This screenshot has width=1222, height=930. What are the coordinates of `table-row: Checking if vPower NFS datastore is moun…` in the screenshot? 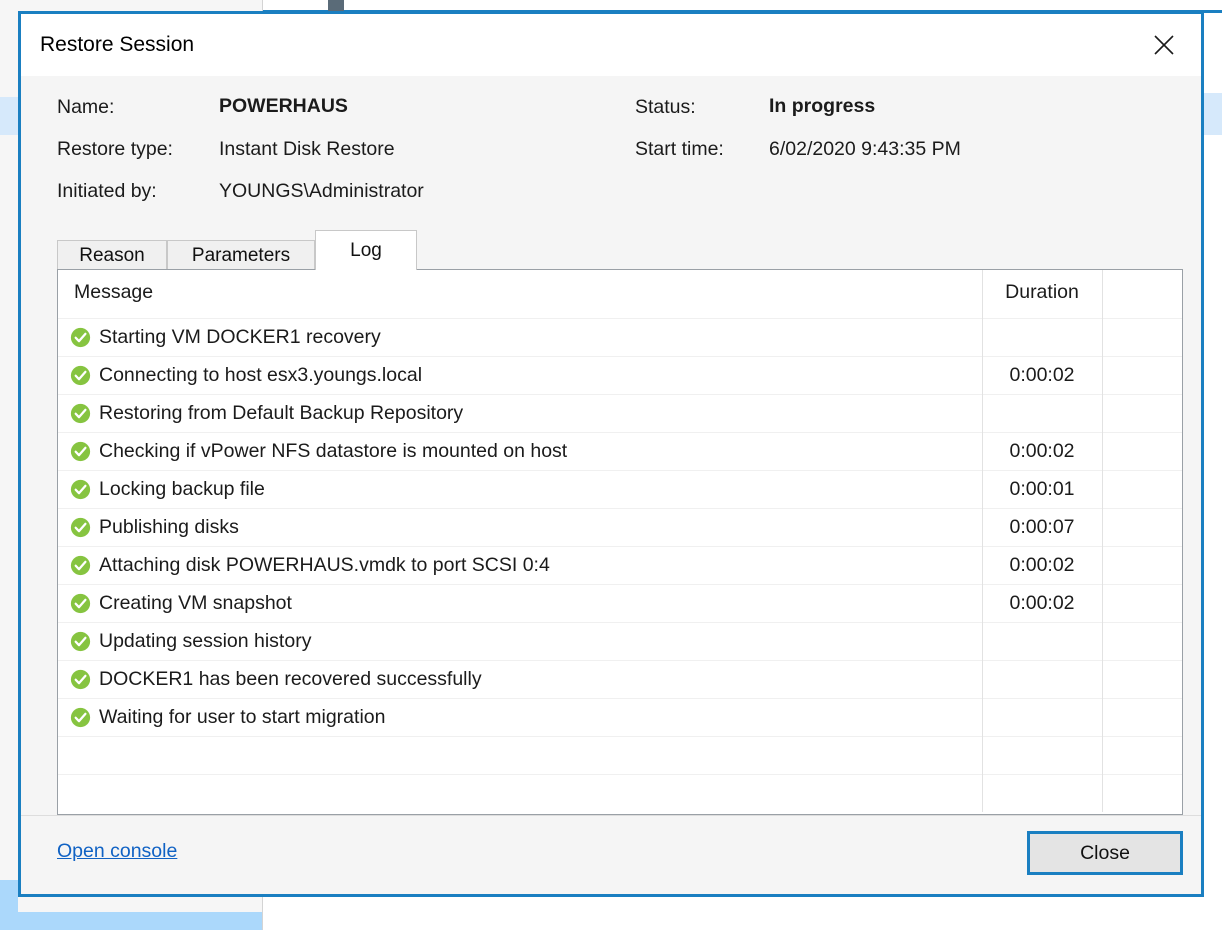 It's located at (620, 450).